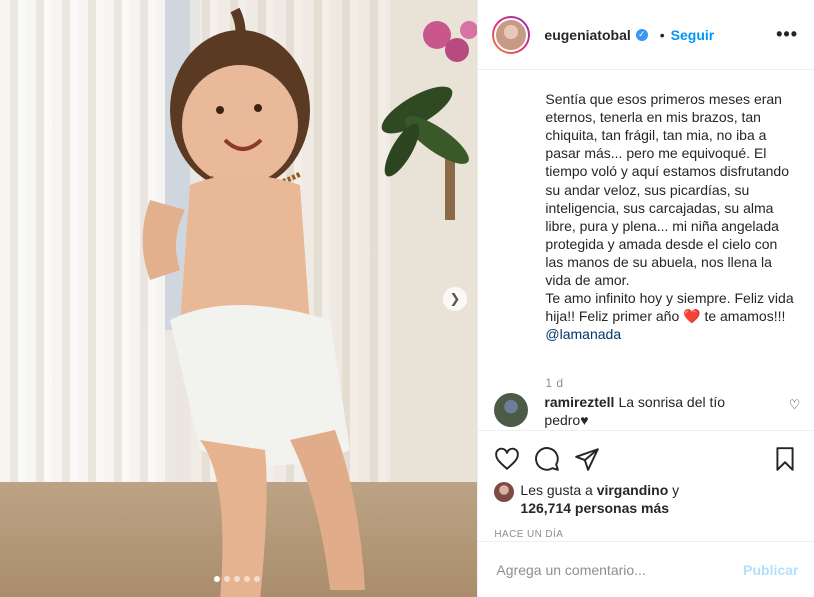 This screenshot has width=814, height=597. Describe the element at coordinates (511, 34) in the screenshot. I see `author-avatar` at that location.